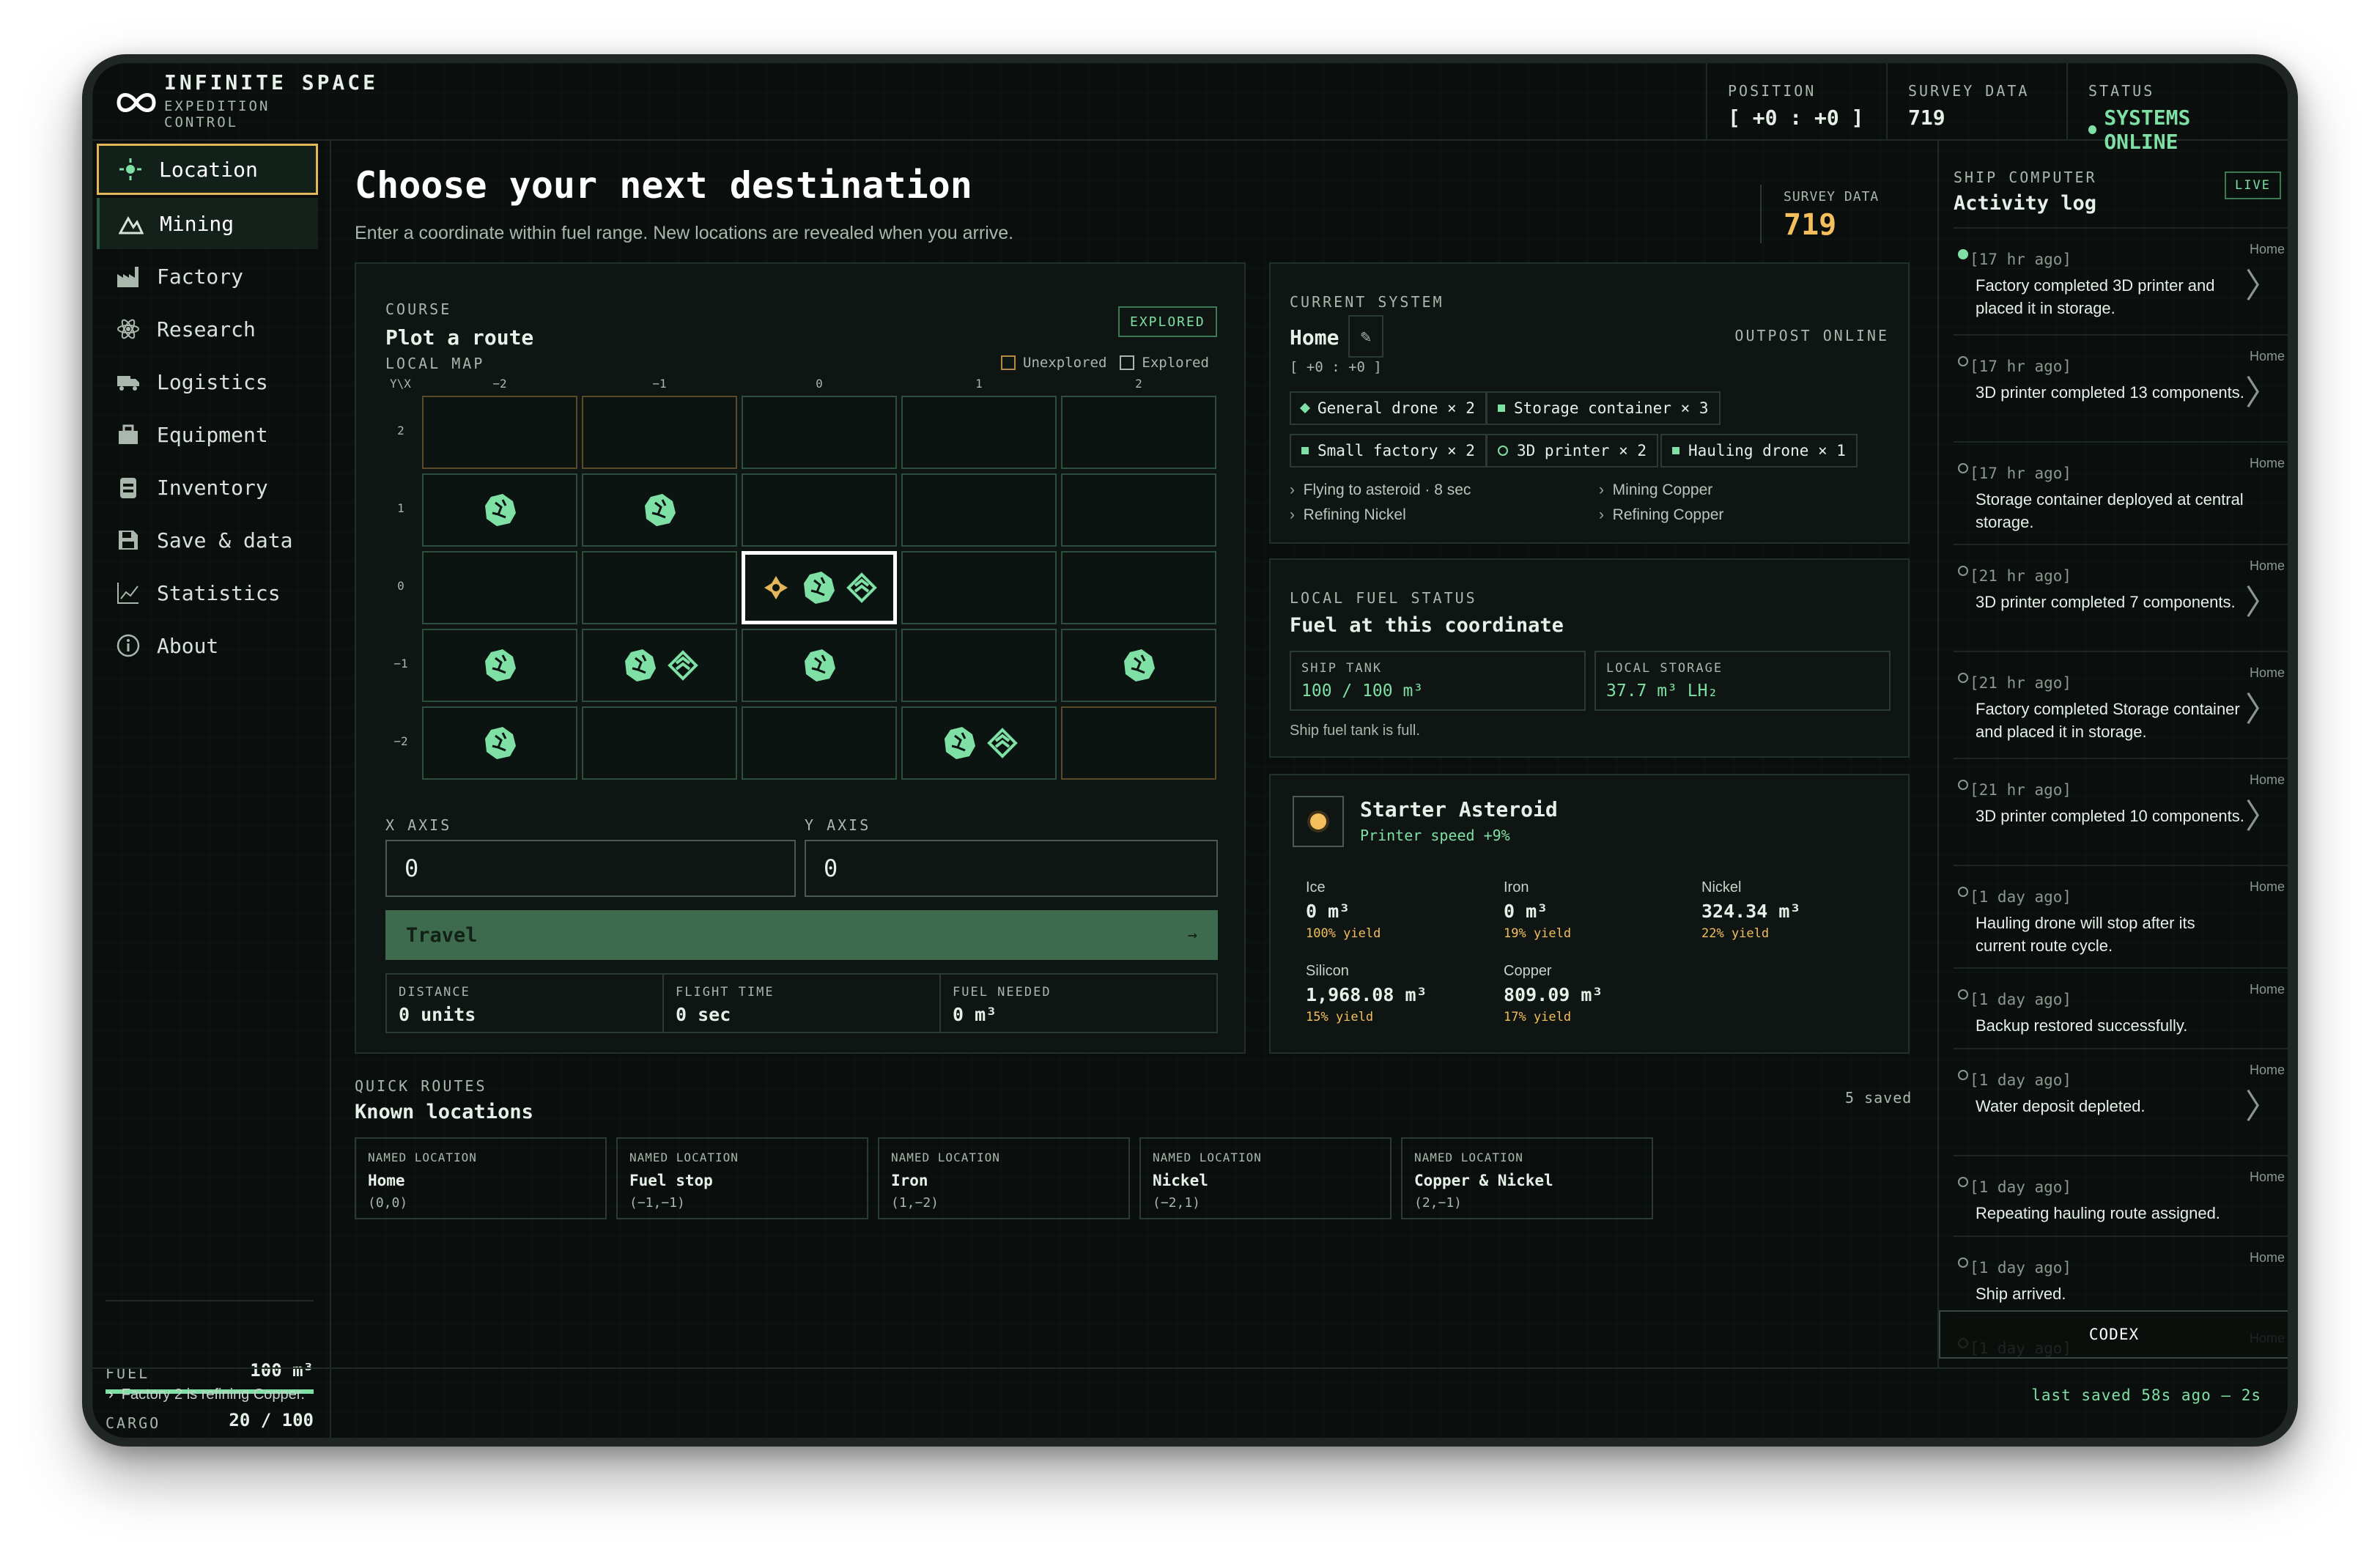 This screenshot has height=1555, width=2380. I want to click on sidebar-item-mining: Mining, so click(207, 224).